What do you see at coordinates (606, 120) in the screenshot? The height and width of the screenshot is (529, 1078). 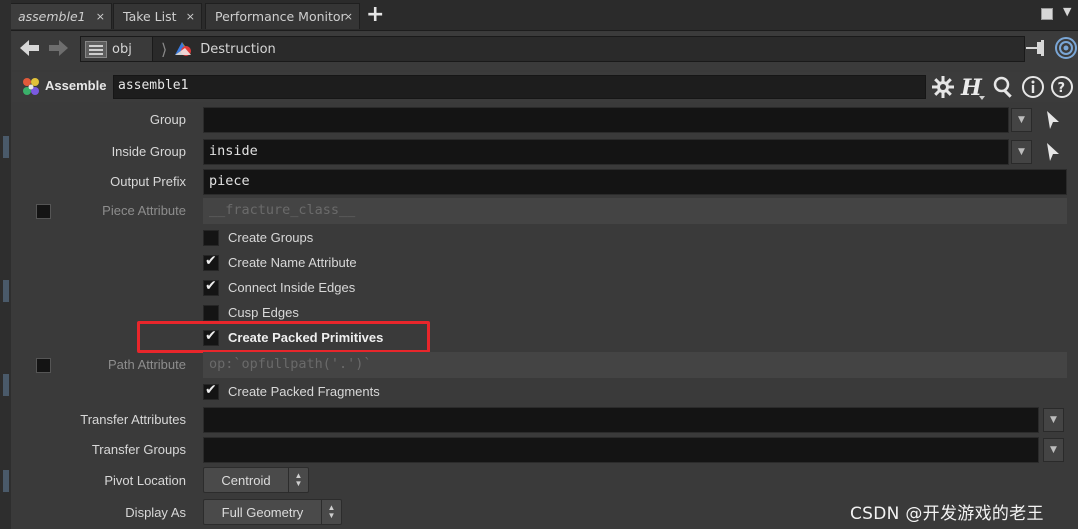 I see `group-field` at bounding box center [606, 120].